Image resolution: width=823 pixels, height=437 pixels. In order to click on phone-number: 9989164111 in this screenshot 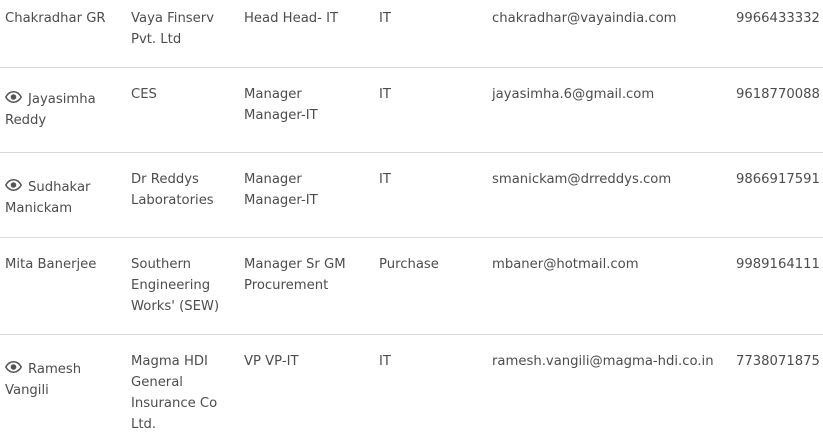, I will do `click(778, 264)`.